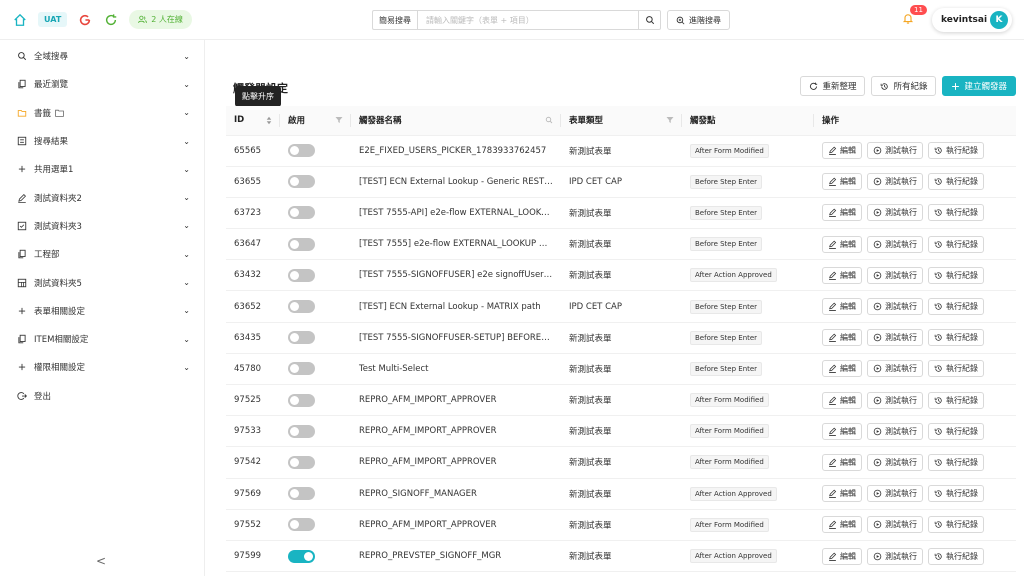 The image size is (1024, 576). I want to click on refresh-icon, so click(111, 20).